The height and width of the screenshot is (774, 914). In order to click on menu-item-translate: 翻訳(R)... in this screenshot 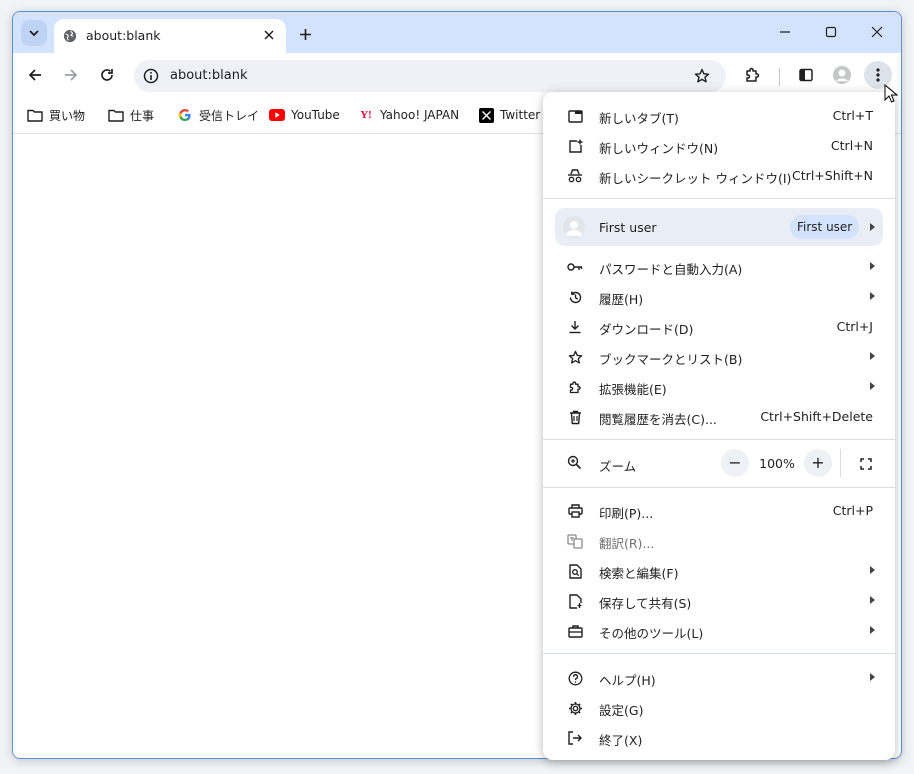, I will do `click(719, 541)`.